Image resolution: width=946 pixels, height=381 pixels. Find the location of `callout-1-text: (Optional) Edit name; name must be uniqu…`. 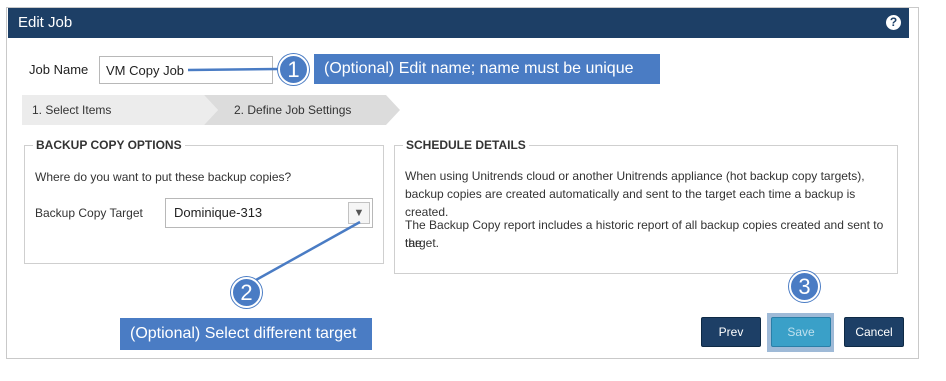

callout-1-text: (Optional) Edit name; name must be uniqu… is located at coordinates (487, 69).